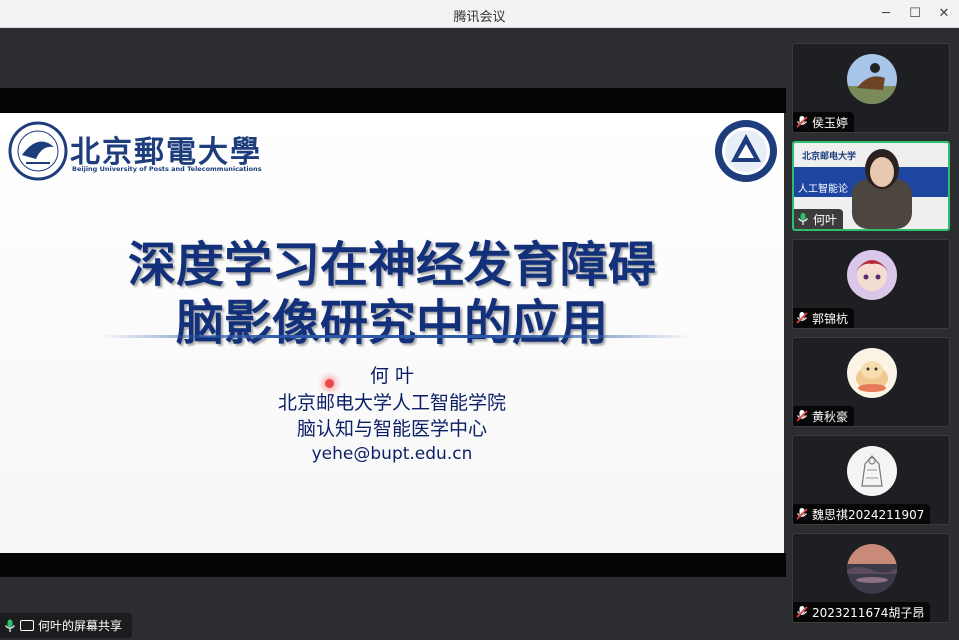 This screenshot has width=959, height=640. Describe the element at coordinates (392, 376) in the screenshot. I see `presenter-name: 何 叶` at that location.